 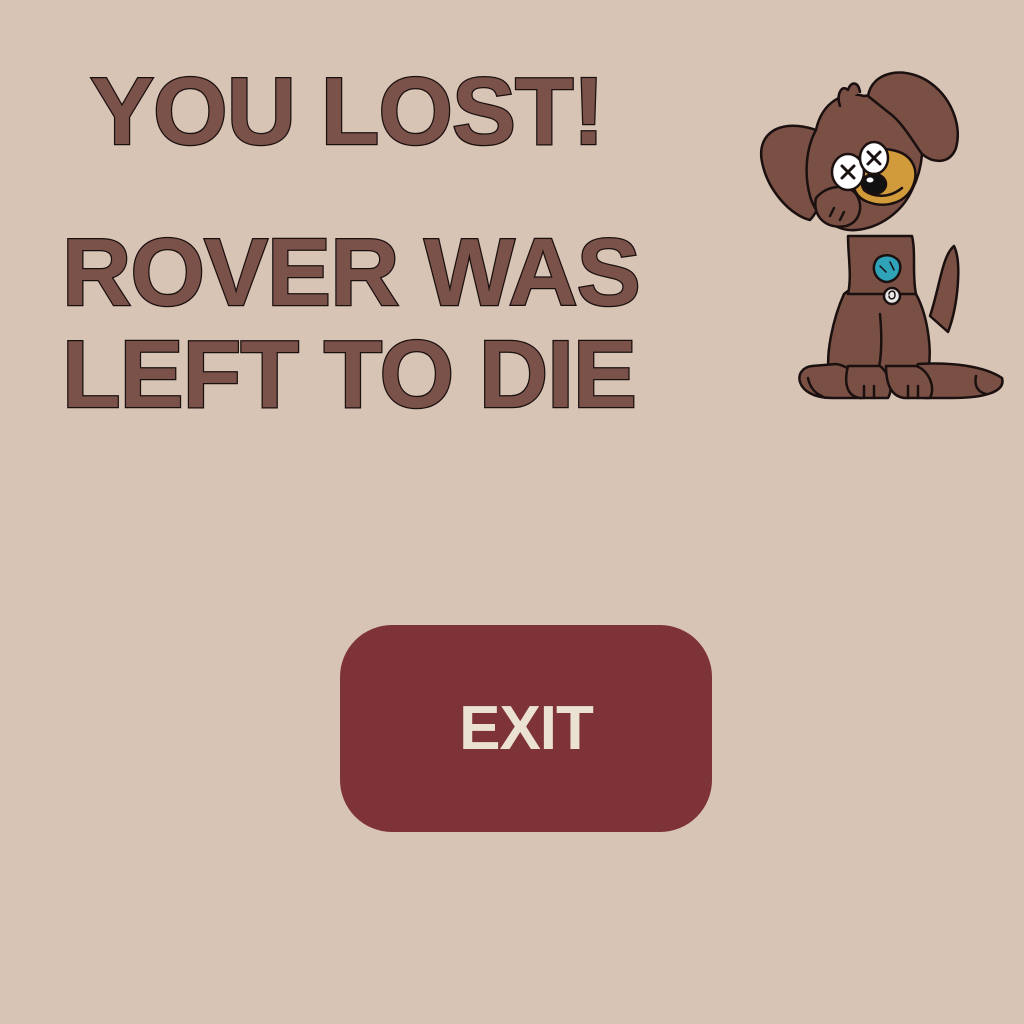 What do you see at coordinates (351, 272) in the screenshot?
I see `message-line-1: ROVER WAS` at bounding box center [351, 272].